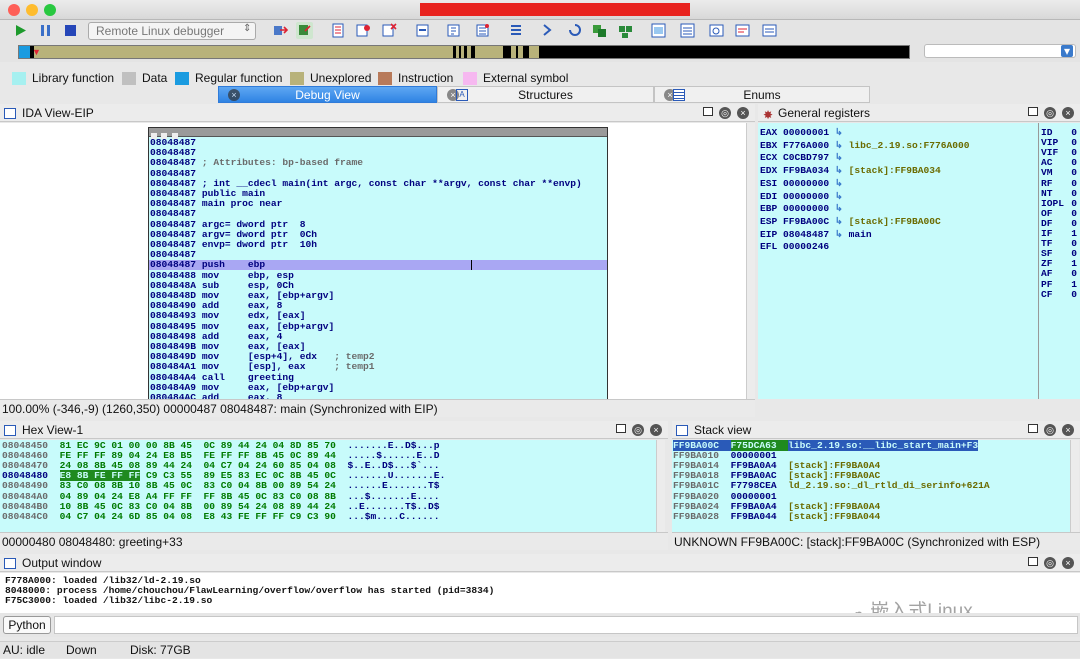 The width and height of the screenshot is (1080, 659). Describe the element at coordinates (363, 30) in the screenshot. I see `breakpoints-icon` at that location.